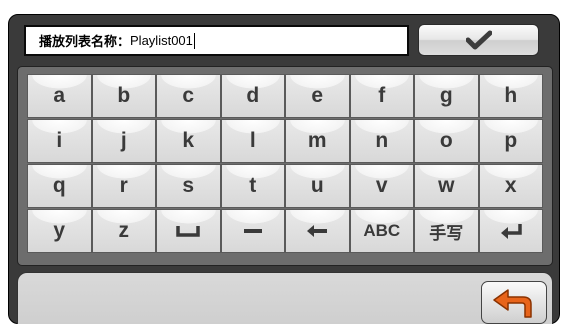 This screenshot has height=324, width=562. What do you see at coordinates (381, 141) in the screenshot?
I see `key-n: n` at bounding box center [381, 141].